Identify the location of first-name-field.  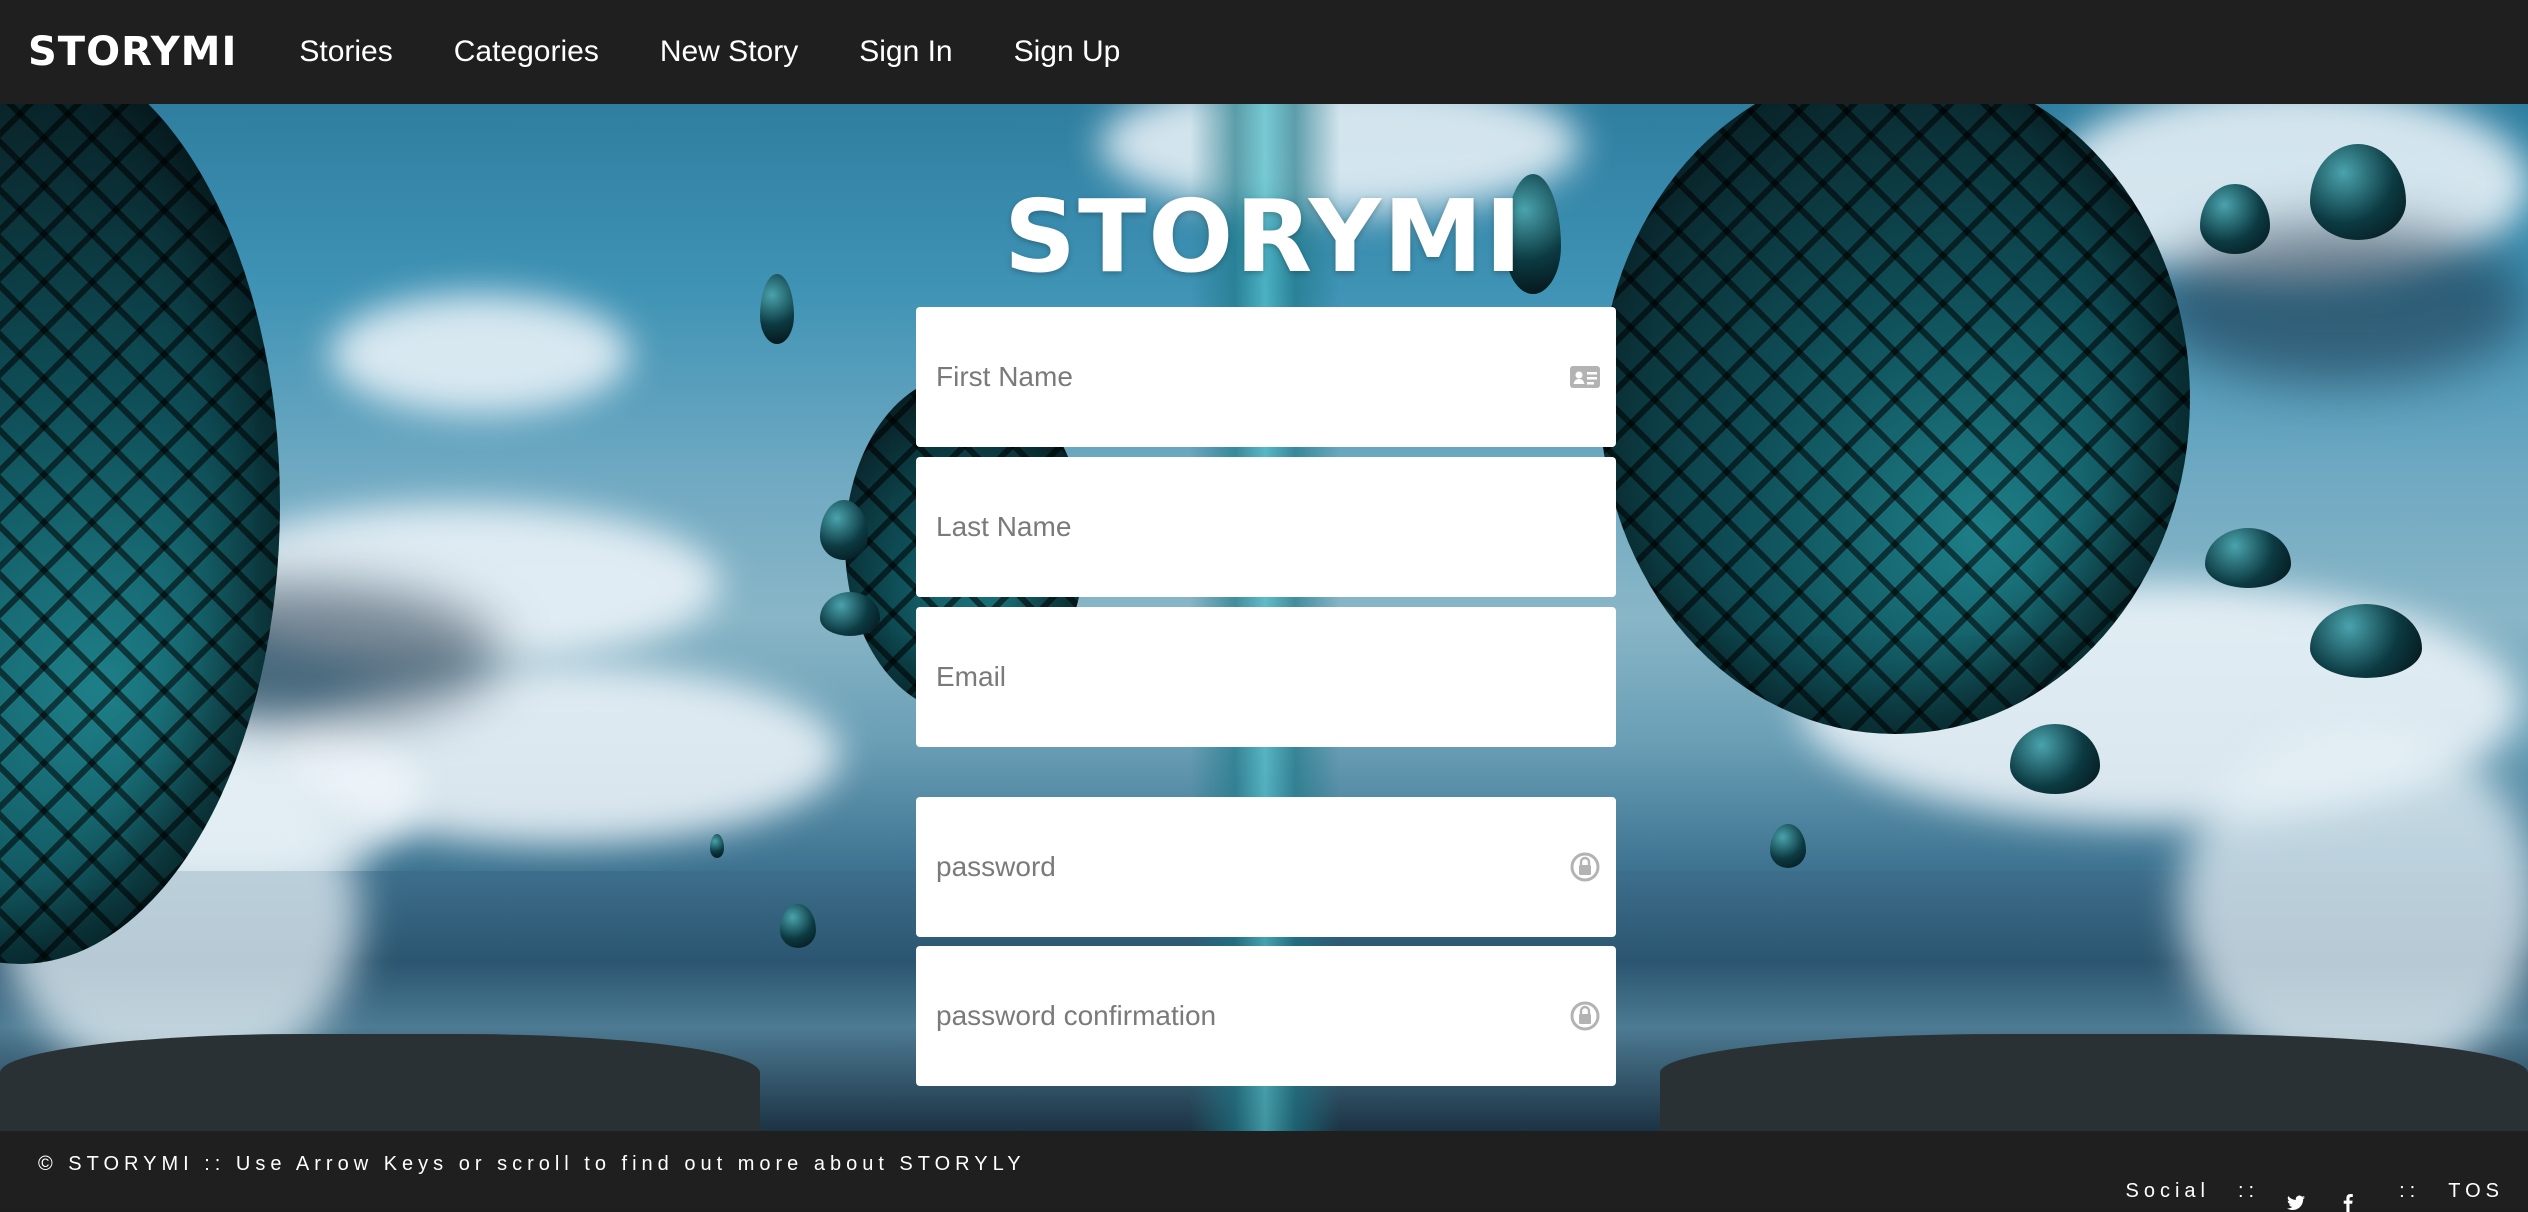
(1266, 377).